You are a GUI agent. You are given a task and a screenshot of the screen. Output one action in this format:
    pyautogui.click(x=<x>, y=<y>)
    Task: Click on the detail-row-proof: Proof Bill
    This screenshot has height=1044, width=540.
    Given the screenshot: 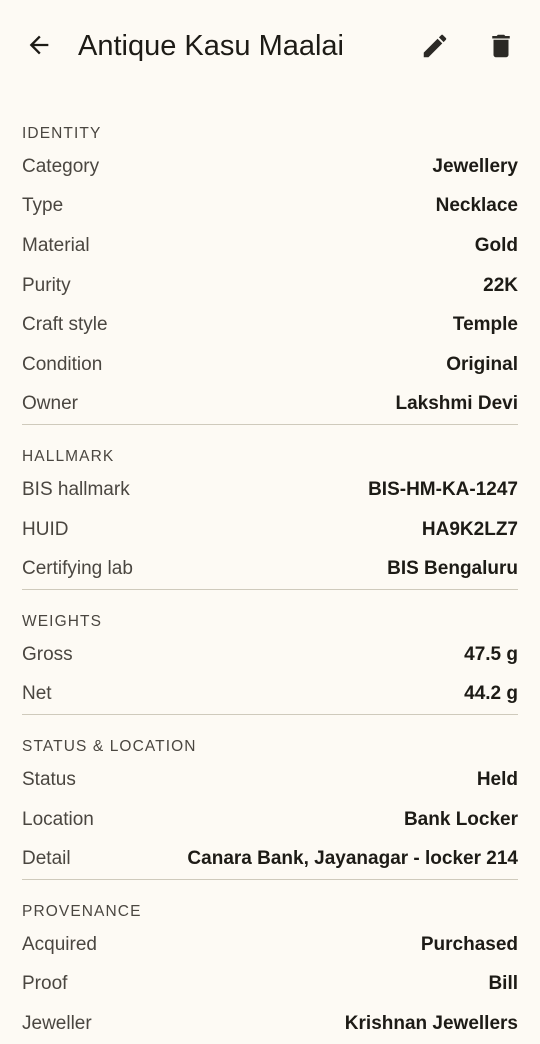 What is the action you would take?
    pyautogui.click(x=270, y=985)
    